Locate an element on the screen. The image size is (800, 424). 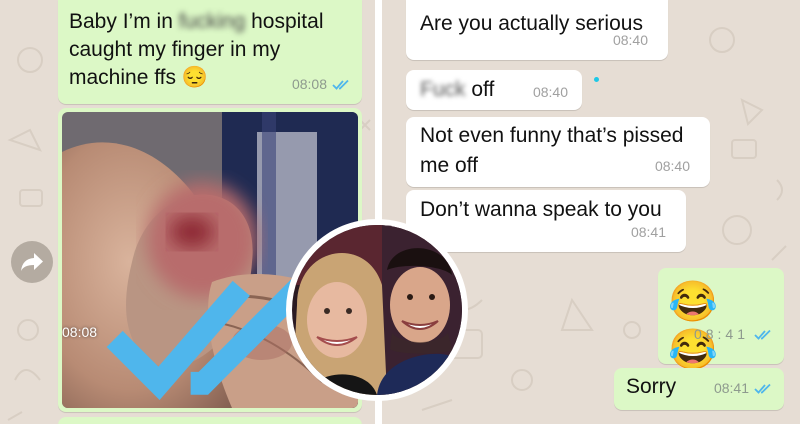
indicator-dot is located at coordinates (596, 79).